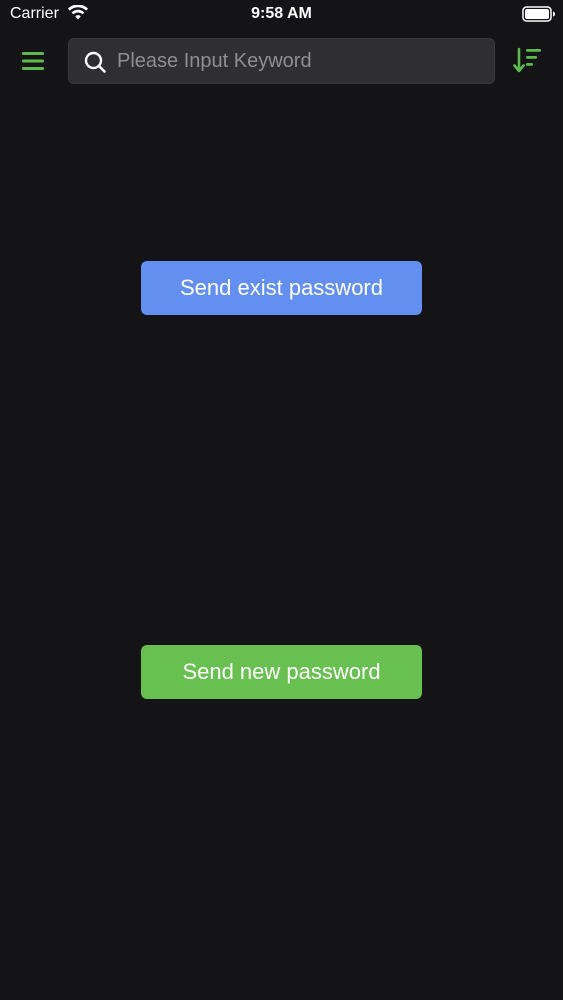  I want to click on search-bar, so click(281, 61).